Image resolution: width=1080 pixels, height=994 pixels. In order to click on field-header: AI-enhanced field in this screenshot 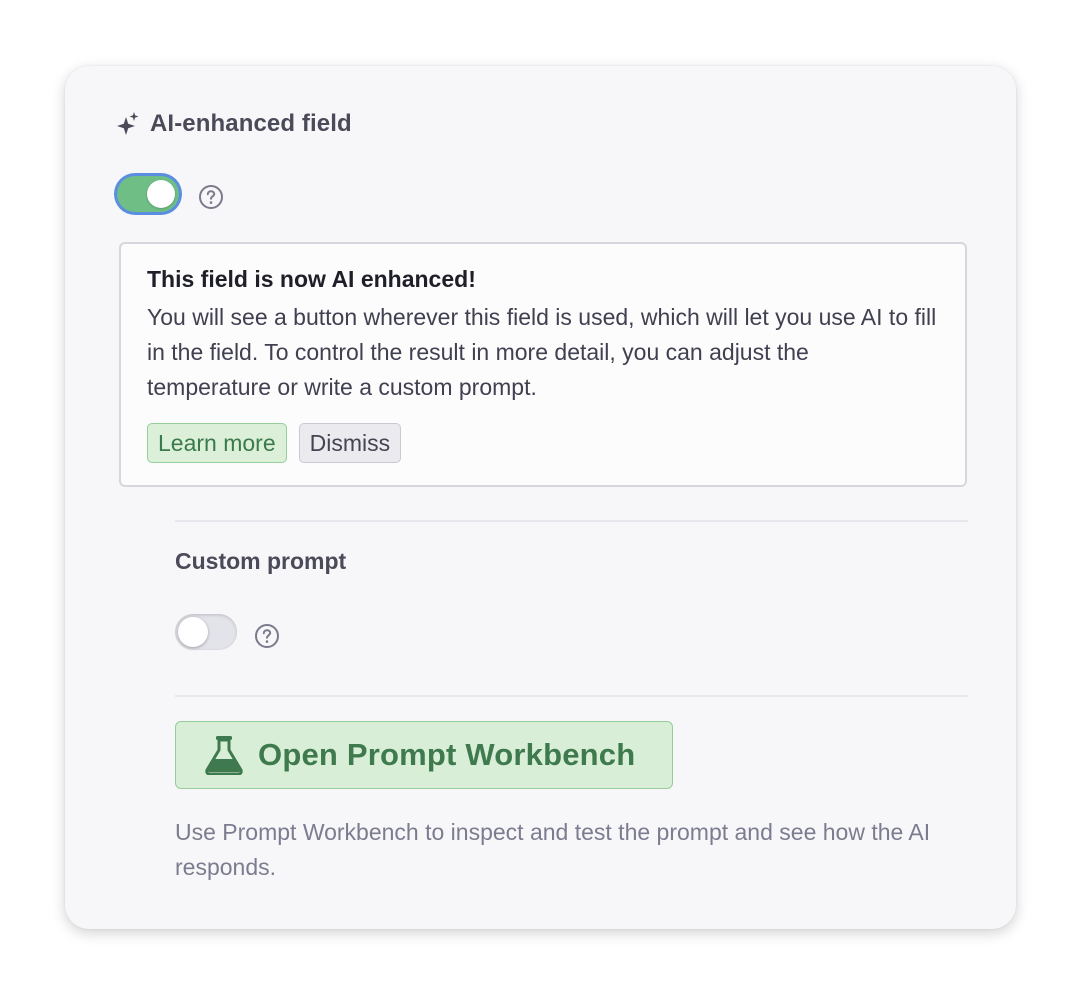, I will do `click(234, 124)`.